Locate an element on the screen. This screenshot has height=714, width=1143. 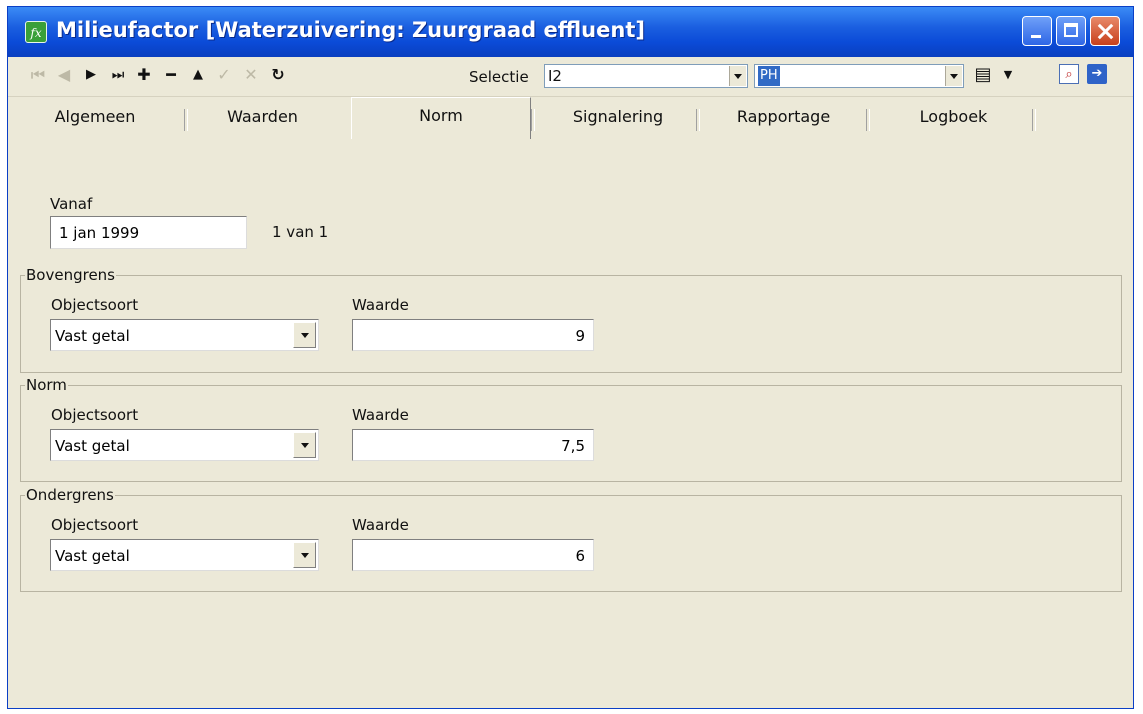
ondergrens-waarde-input: 6 is located at coordinates (473, 555).